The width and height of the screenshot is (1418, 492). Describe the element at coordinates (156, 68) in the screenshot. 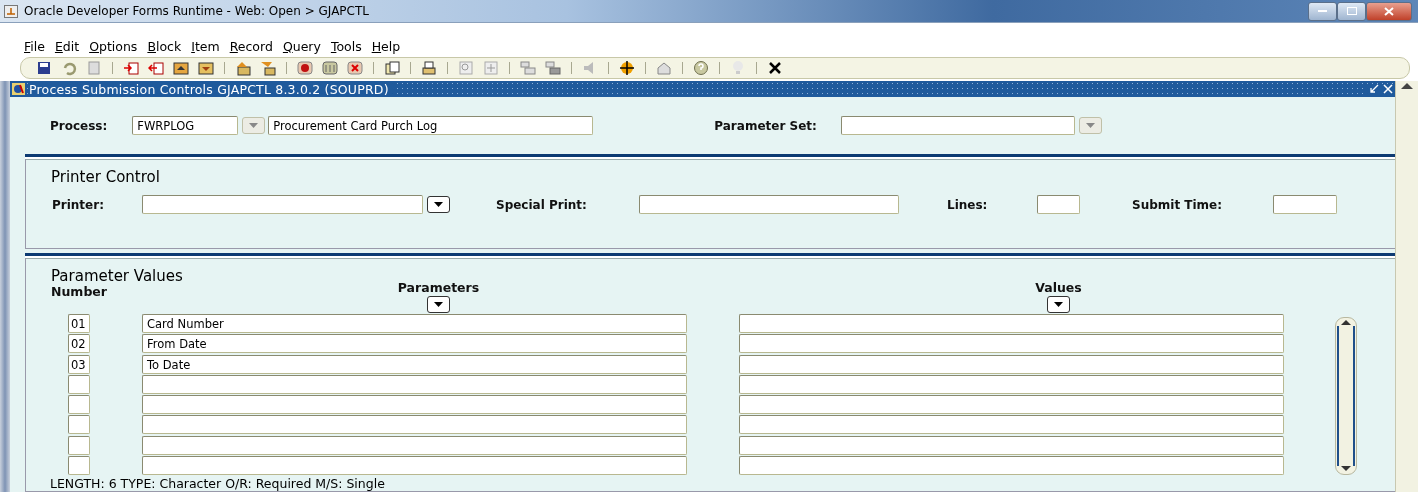

I see `arrow-out-tray-button` at that location.